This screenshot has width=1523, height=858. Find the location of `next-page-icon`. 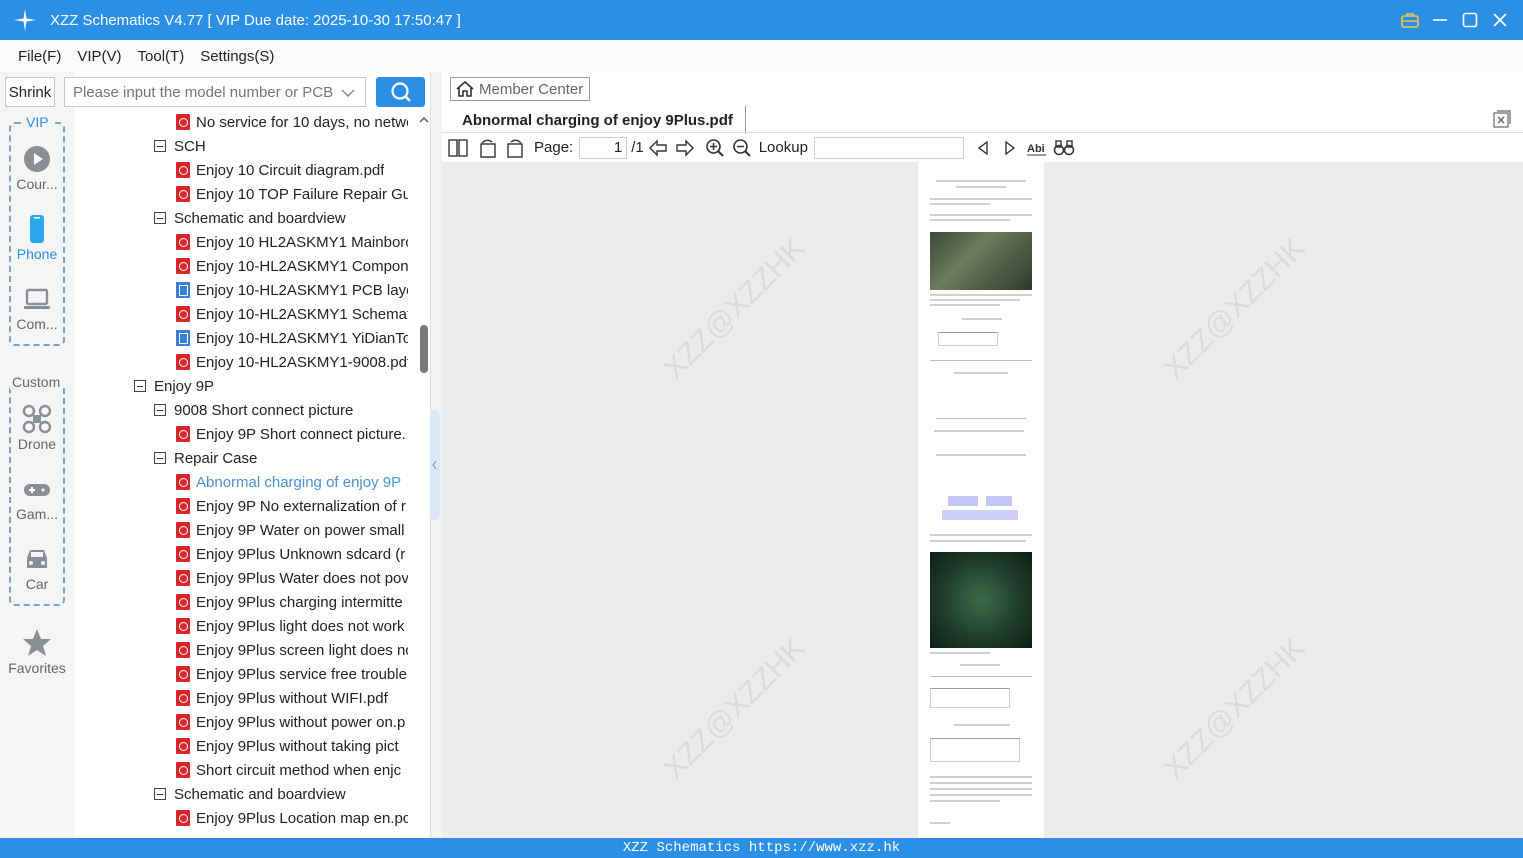

next-page-icon is located at coordinates (685, 148).